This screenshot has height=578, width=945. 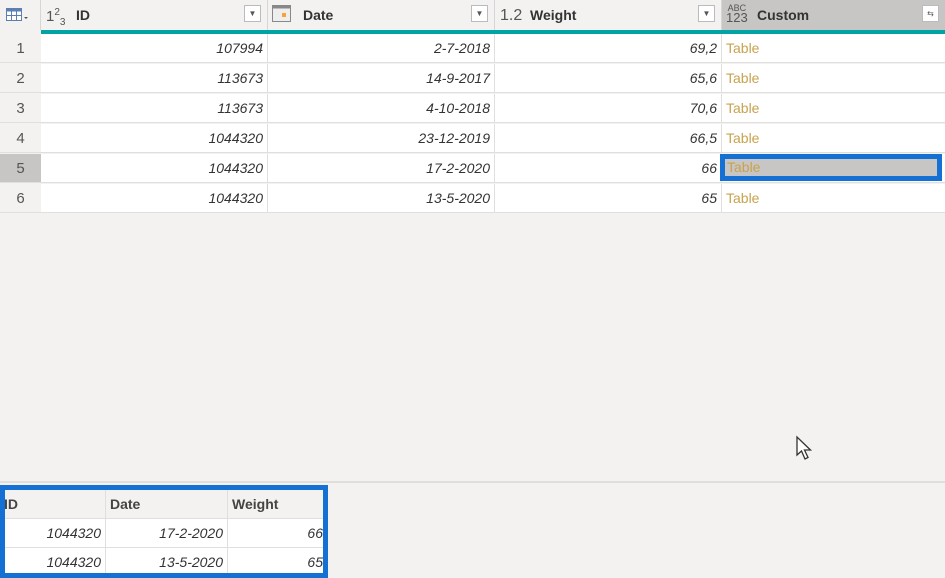 What do you see at coordinates (20, 48) in the screenshot?
I see `row-number: 1` at bounding box center [20, 48].